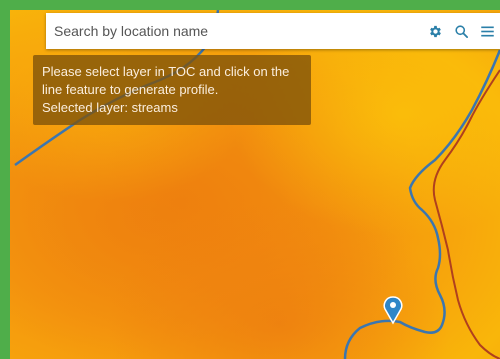  I want to click on info-line-2: line feature to generate profile., so click(130, 89).